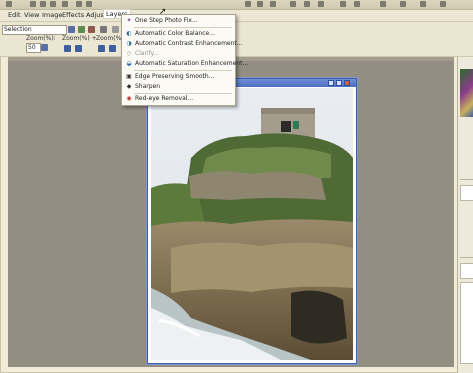 Image resolution: width=473 pixels, height=373 pixels. I want to click on options-icon, so click(103, 29).